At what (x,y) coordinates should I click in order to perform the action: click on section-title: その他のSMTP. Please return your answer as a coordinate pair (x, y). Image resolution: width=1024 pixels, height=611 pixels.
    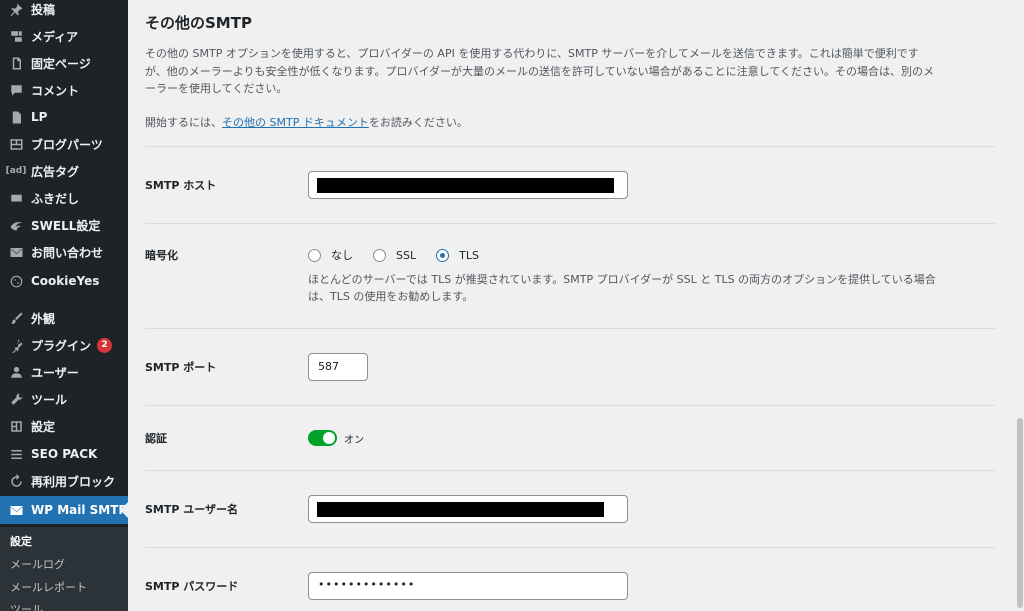
    Looking at the image, I should click on (198, 23).